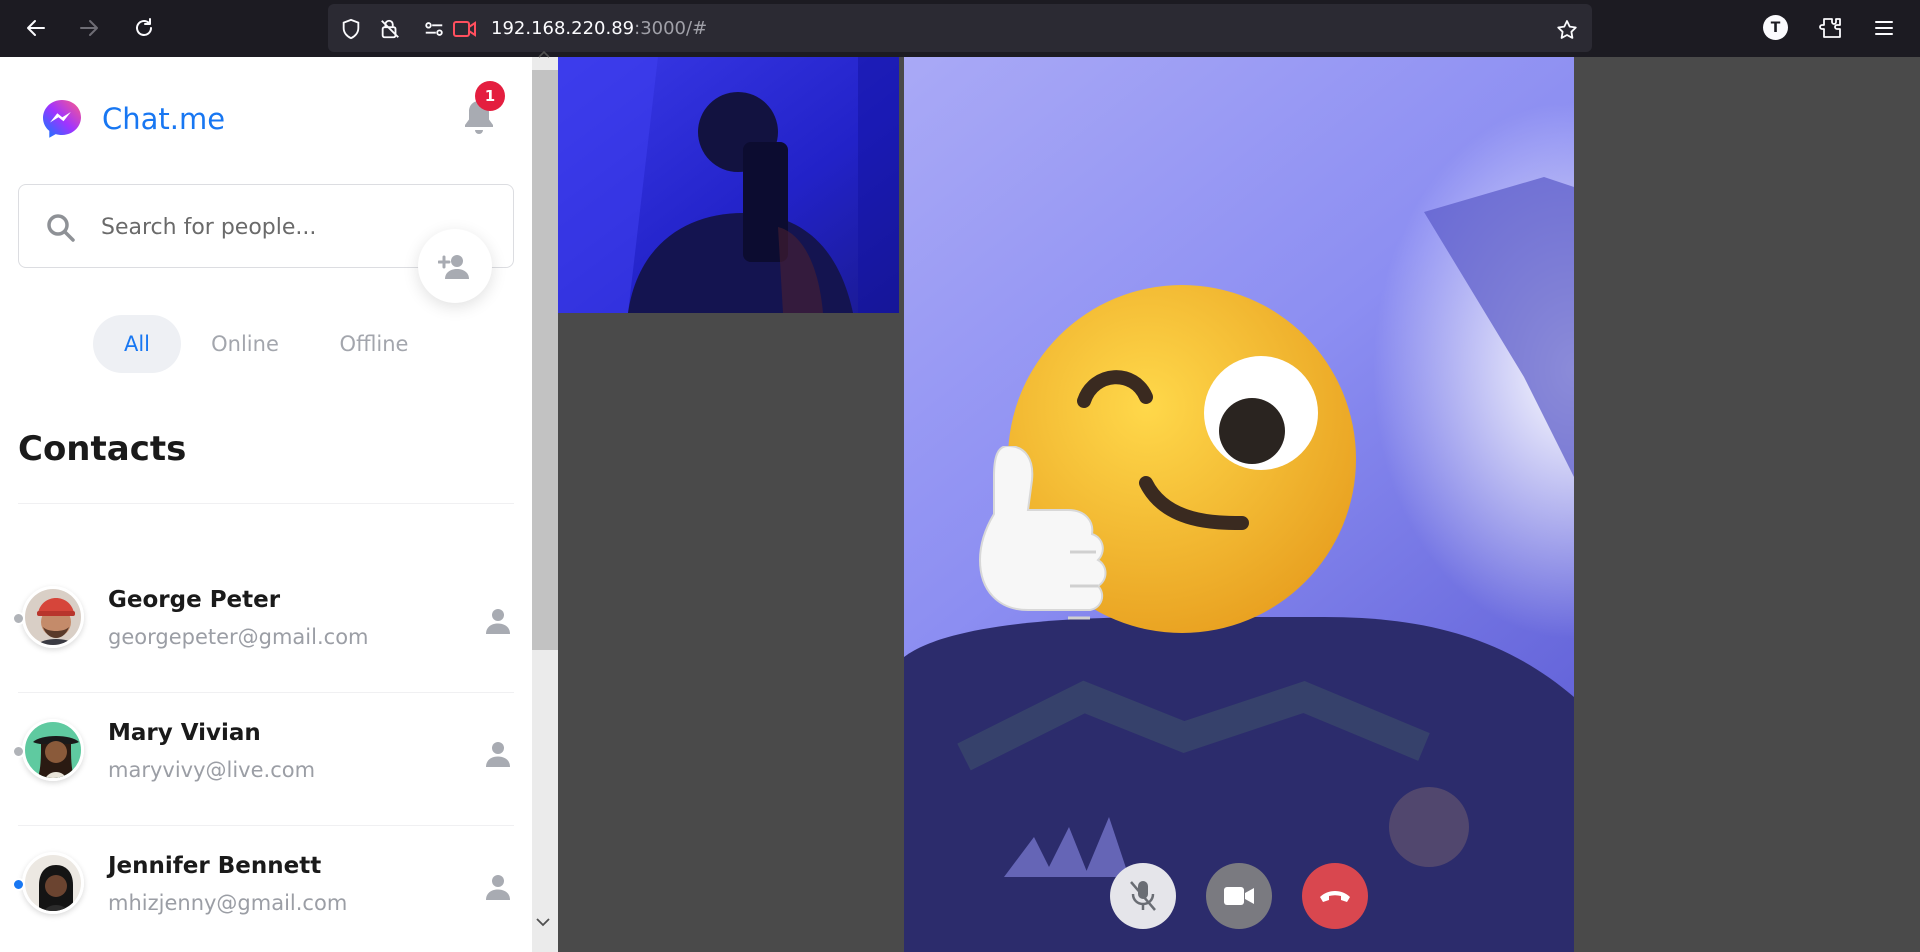 Image resolution: width=1920 pixels, height=952 pixels. Describe the element at coordinates (137, 344) in the screenshot. I see `filter-tab-all: All` at that location.